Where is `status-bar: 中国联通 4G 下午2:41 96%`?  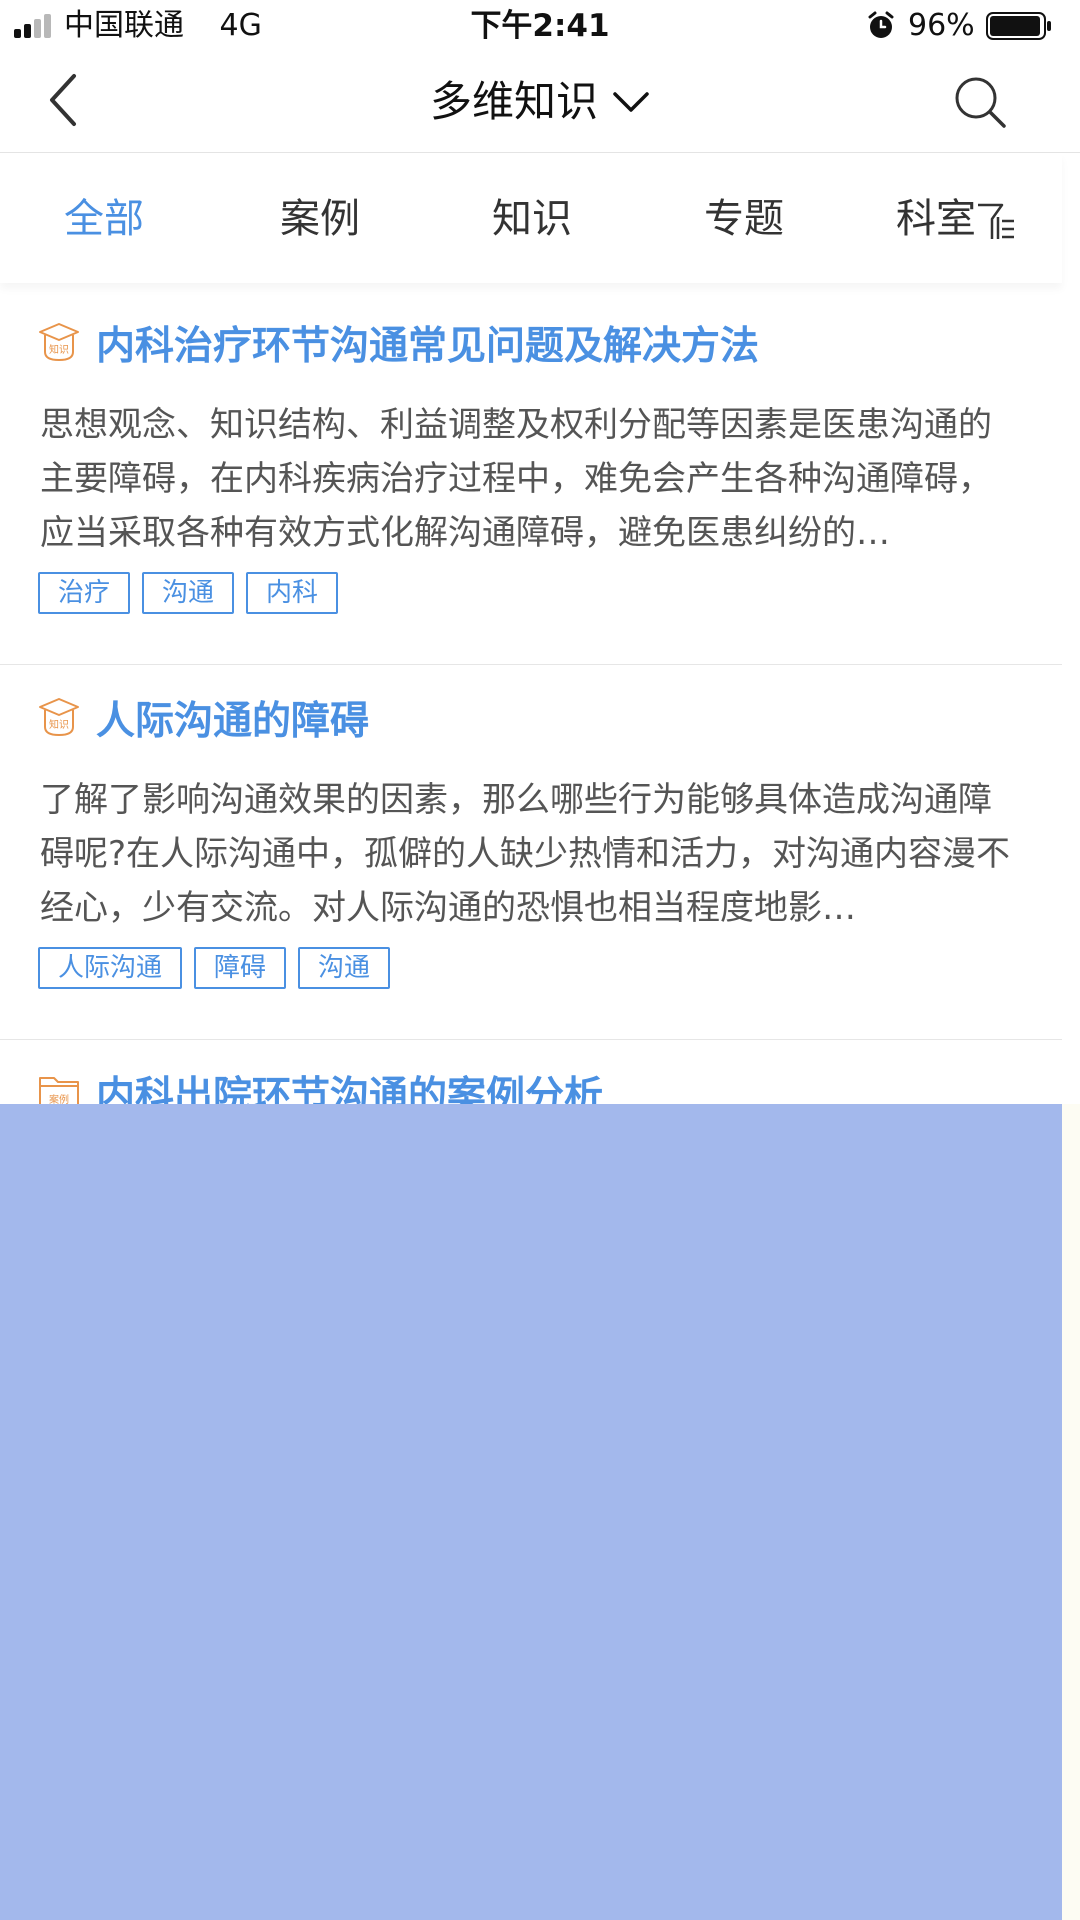 status-bar: 中国联通 4G 下午2:41 96% is located at coordinates (540, 26).